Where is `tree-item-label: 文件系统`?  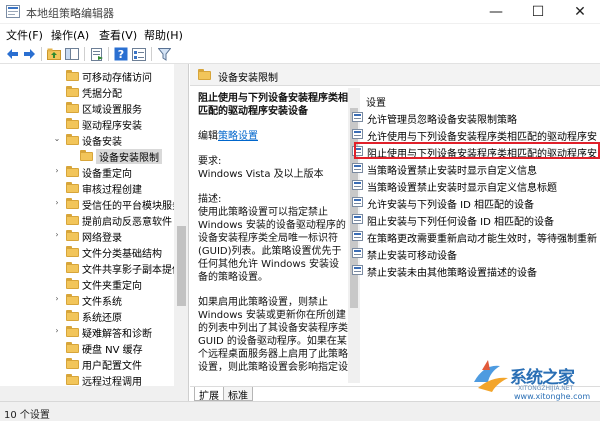 tree-item-label: 文件系统 is located at coordinates (102, 302).